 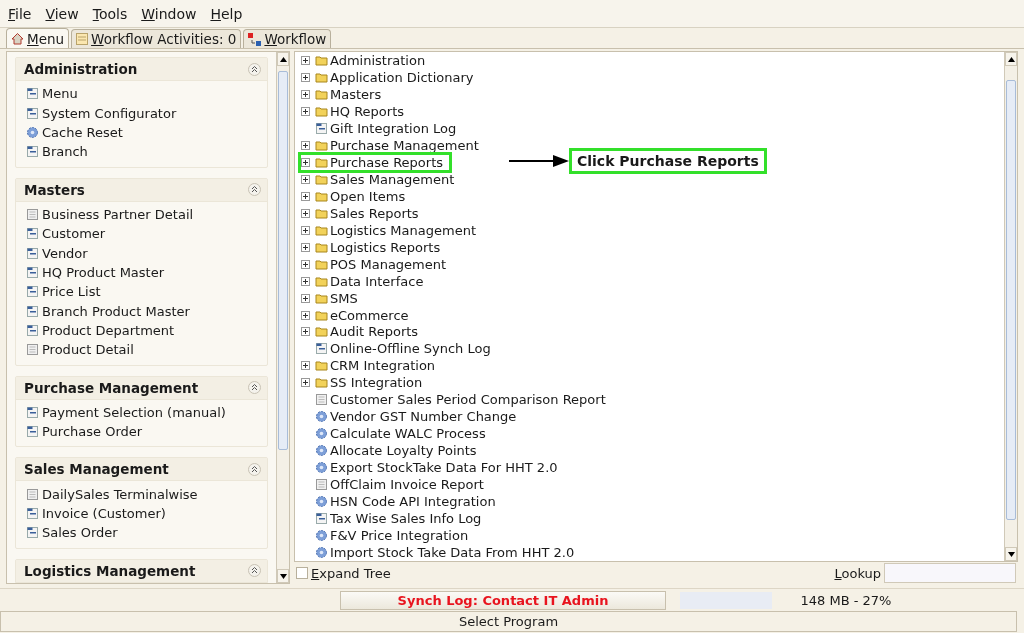 What do you see at coordinates (134, 412) in the screenshot?
I see `menu-link: Payment Selection (manual)` at bounding box center [134, 412].